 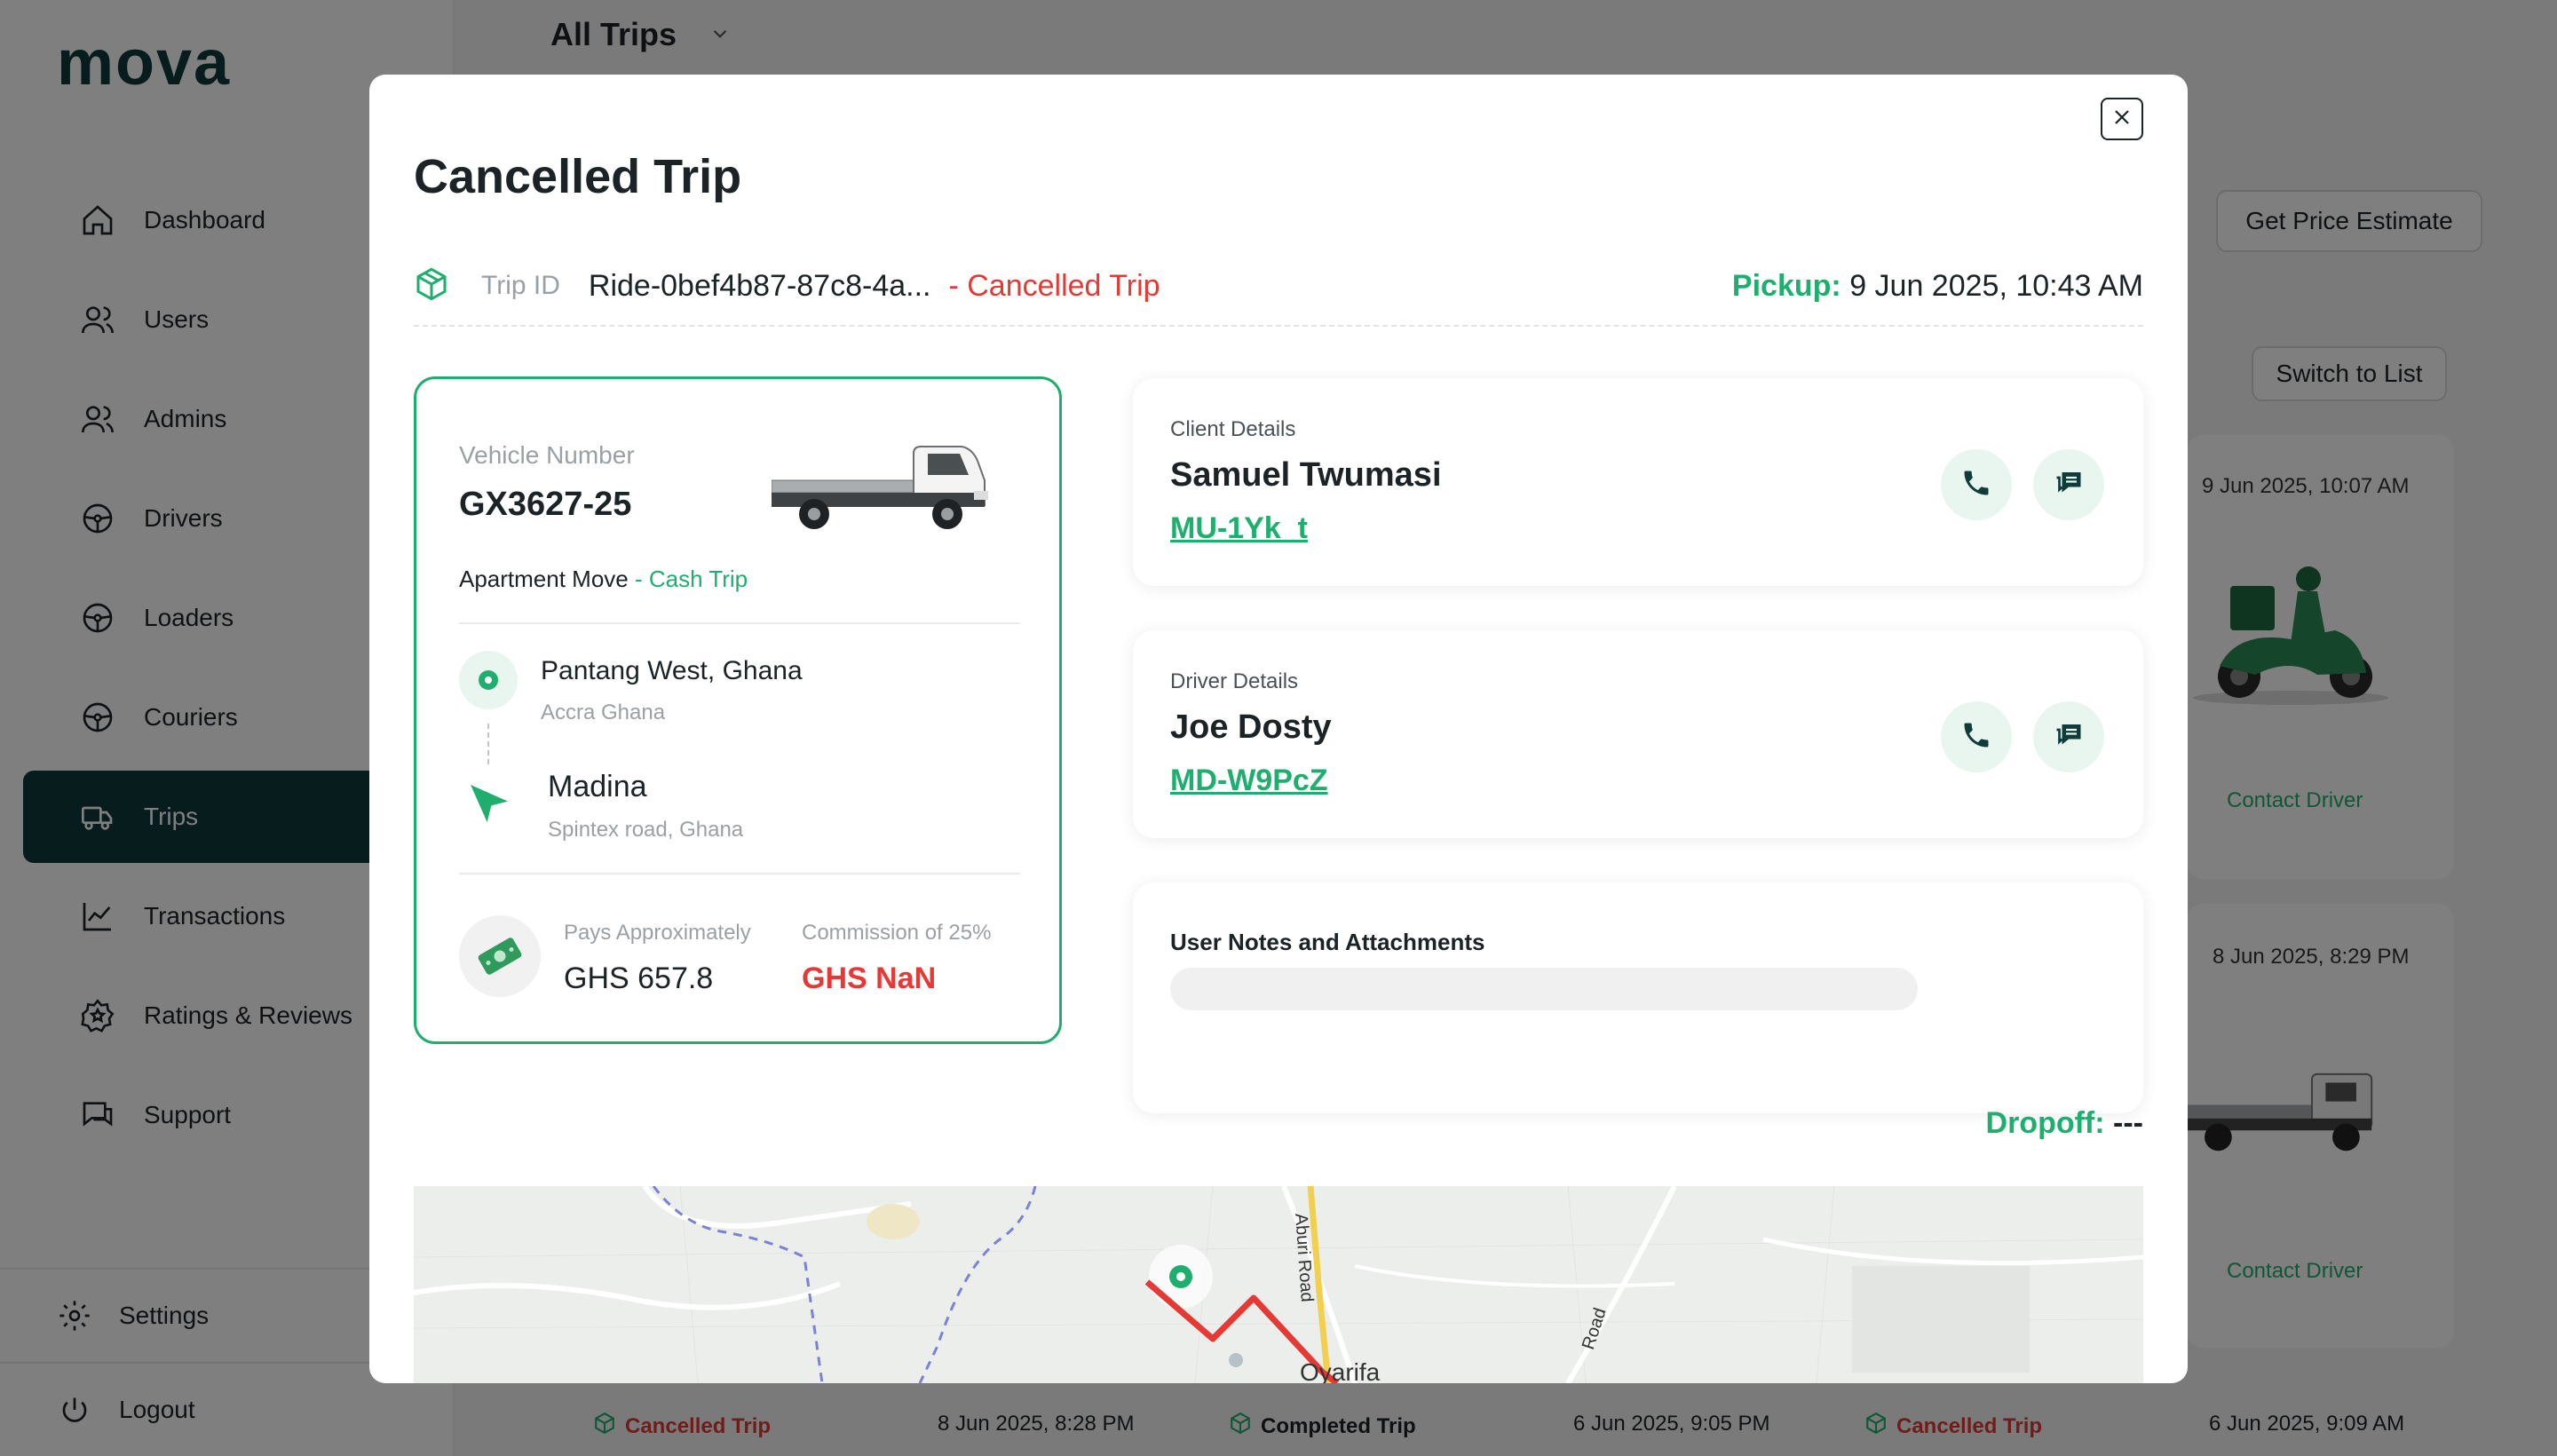 What do you see at coordinates (488, 680) in the screenshot?
I see `pickup-location-icon` at bounding box center [488, 680].